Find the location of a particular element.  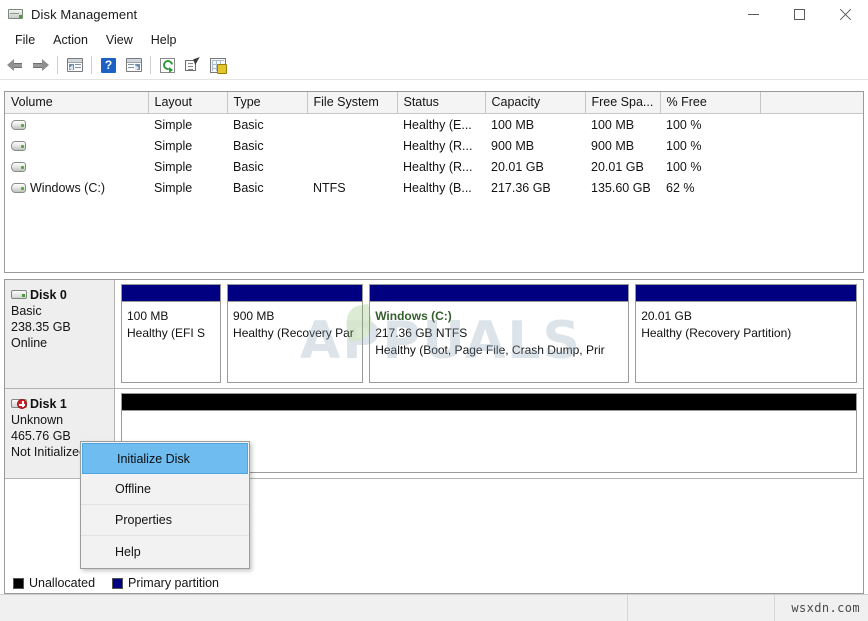

window-controls is located at coordinates (799, 14).